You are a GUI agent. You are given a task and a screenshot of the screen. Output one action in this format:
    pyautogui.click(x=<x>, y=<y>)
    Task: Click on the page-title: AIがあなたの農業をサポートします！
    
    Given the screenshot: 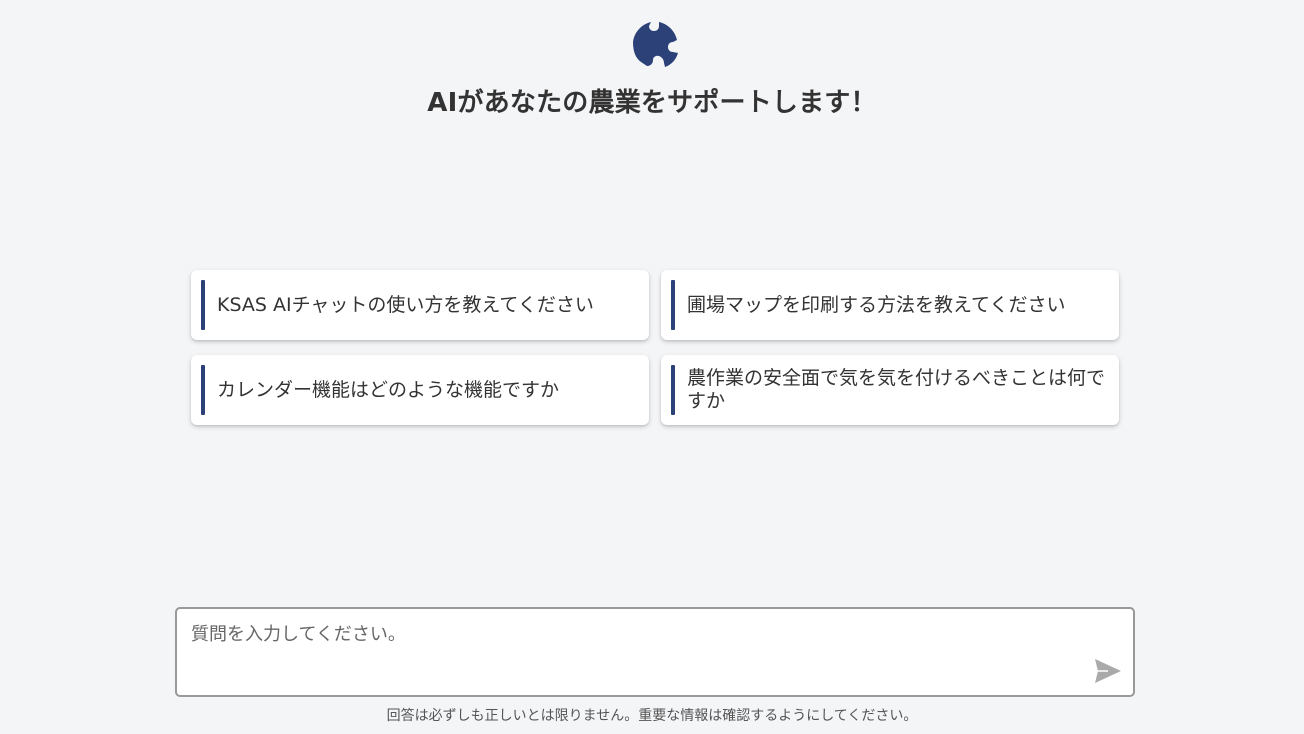 What is the action you would take?
    pyautogui.click(x=652, y=103)
    